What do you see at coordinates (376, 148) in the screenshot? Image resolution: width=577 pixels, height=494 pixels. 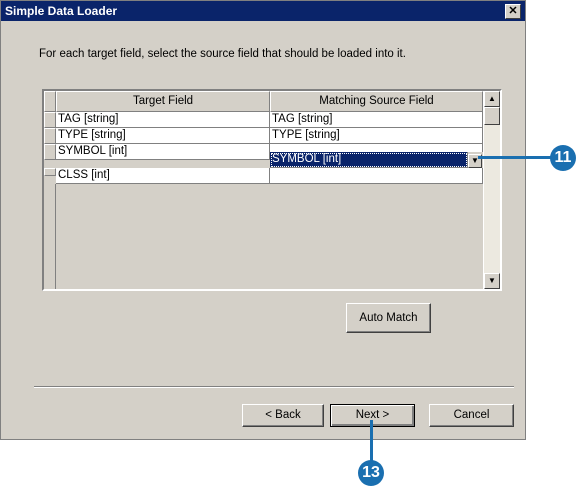 I see `source-field-cell-spacer` at bounding box center [376, 148].